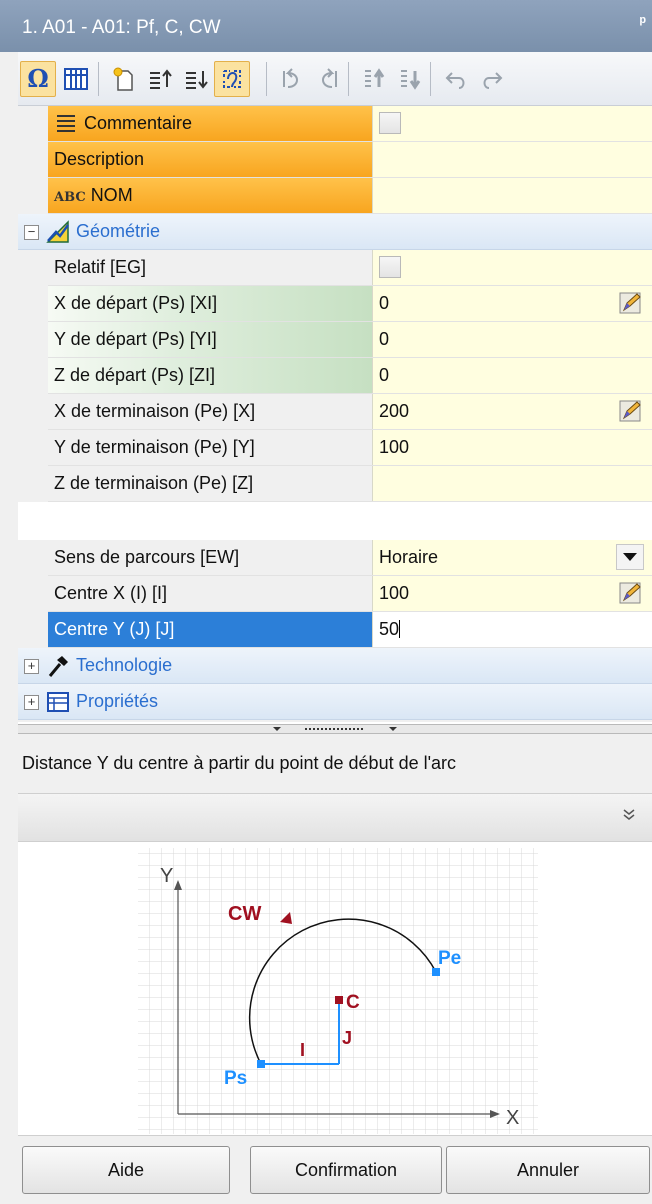 The width and height of the screenshot is (652, 1204). I want to click on proprietes-label: Propriétés, so click(117, 701).